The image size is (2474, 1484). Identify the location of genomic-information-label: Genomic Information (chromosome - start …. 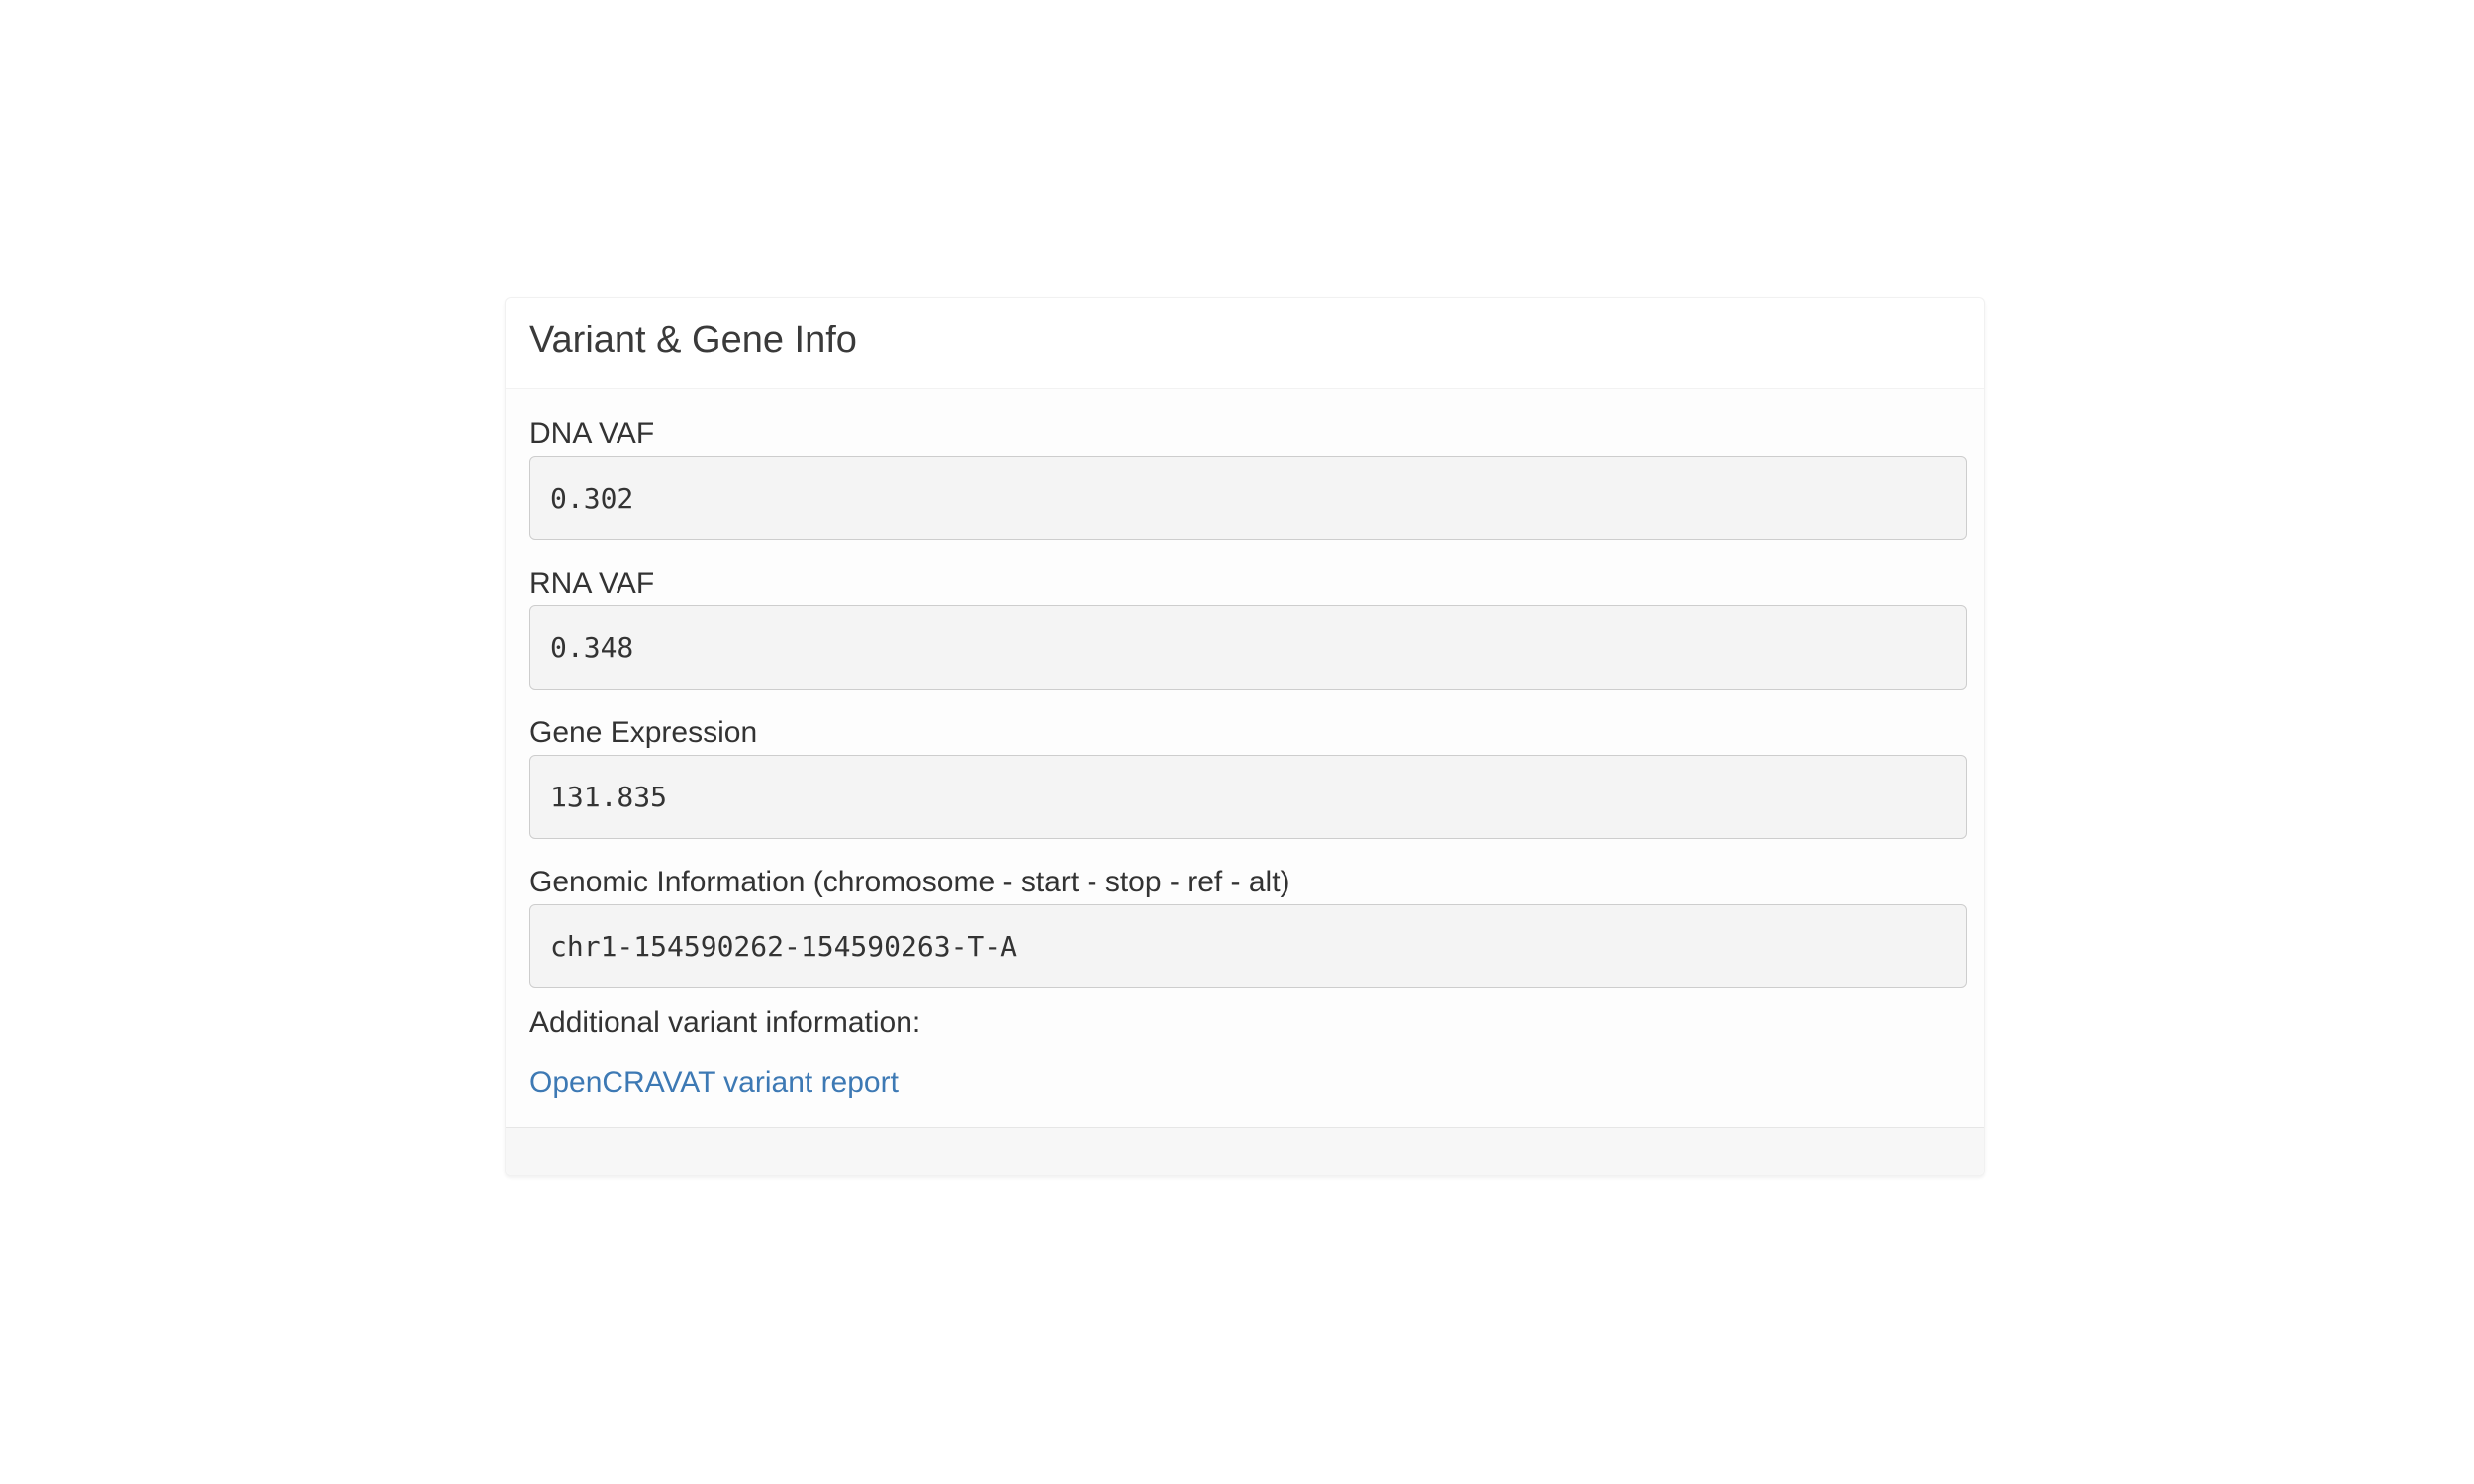
(909, 882).